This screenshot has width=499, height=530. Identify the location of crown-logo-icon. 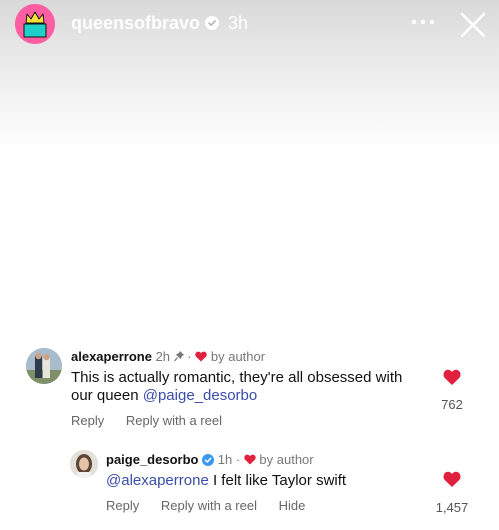
(35, 24).